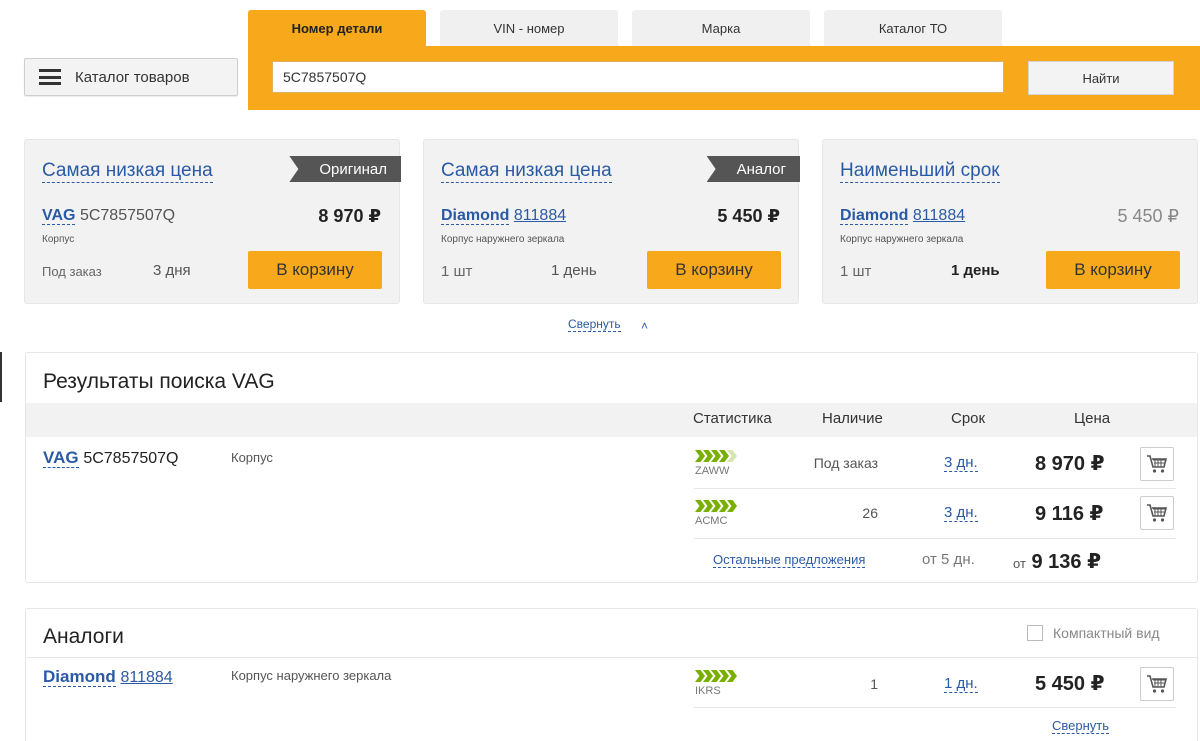 Image resolution: width=1200 pixels, height=741 pixels. Describe the element at coordinates (870, 513) in the screenshot. I see `result-availability: 26` at that location.